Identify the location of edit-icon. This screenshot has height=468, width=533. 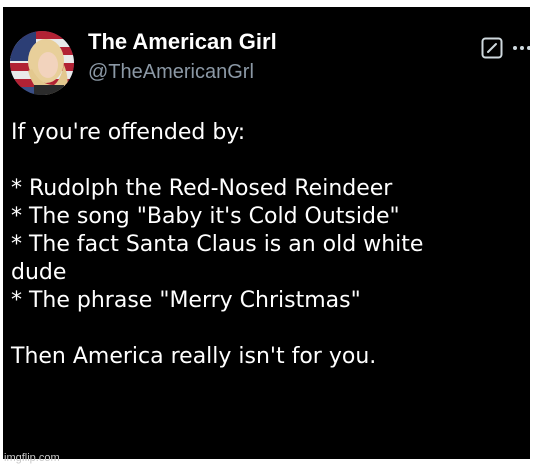
(492, 48).